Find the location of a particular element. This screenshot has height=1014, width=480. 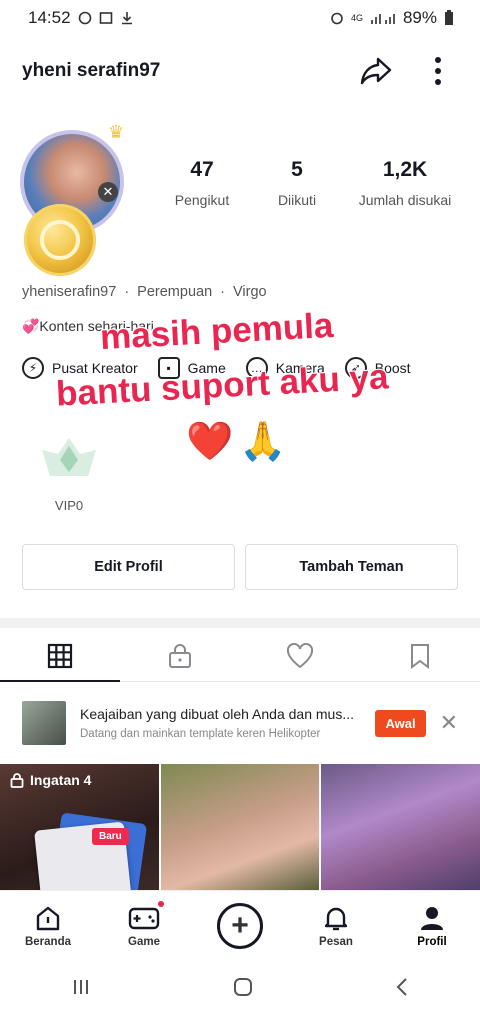

bookmark-icon is located at coordinates (420, 656).